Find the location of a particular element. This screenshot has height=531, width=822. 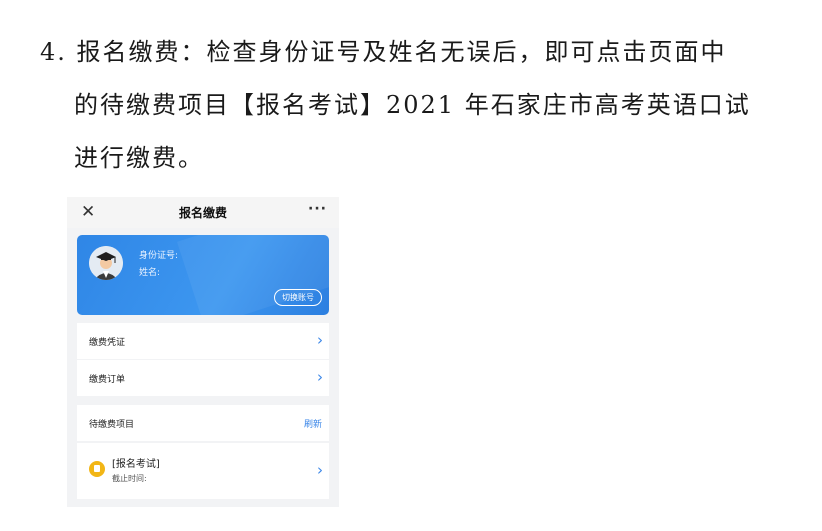

instruction-line-2: 的待缴费项目【报名考试】2021 年石家庄市高考英语口试 is located at coordinates (412, 105).